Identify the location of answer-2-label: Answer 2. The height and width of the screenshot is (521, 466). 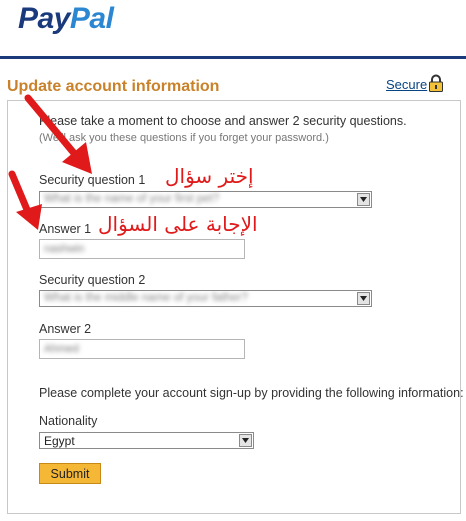
(65, 329).